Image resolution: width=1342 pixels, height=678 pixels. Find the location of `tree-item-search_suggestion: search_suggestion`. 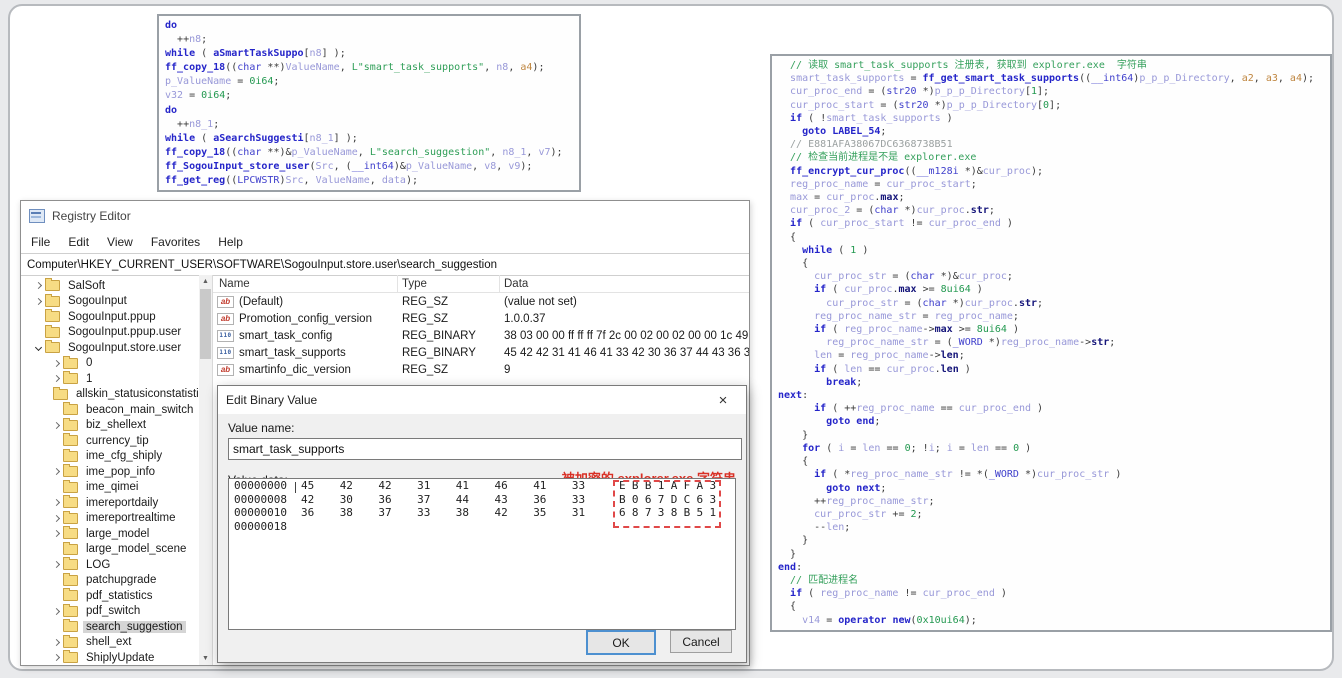

tree-item-search_suggestion: search_suggestion is located at coordinates (110, 627).